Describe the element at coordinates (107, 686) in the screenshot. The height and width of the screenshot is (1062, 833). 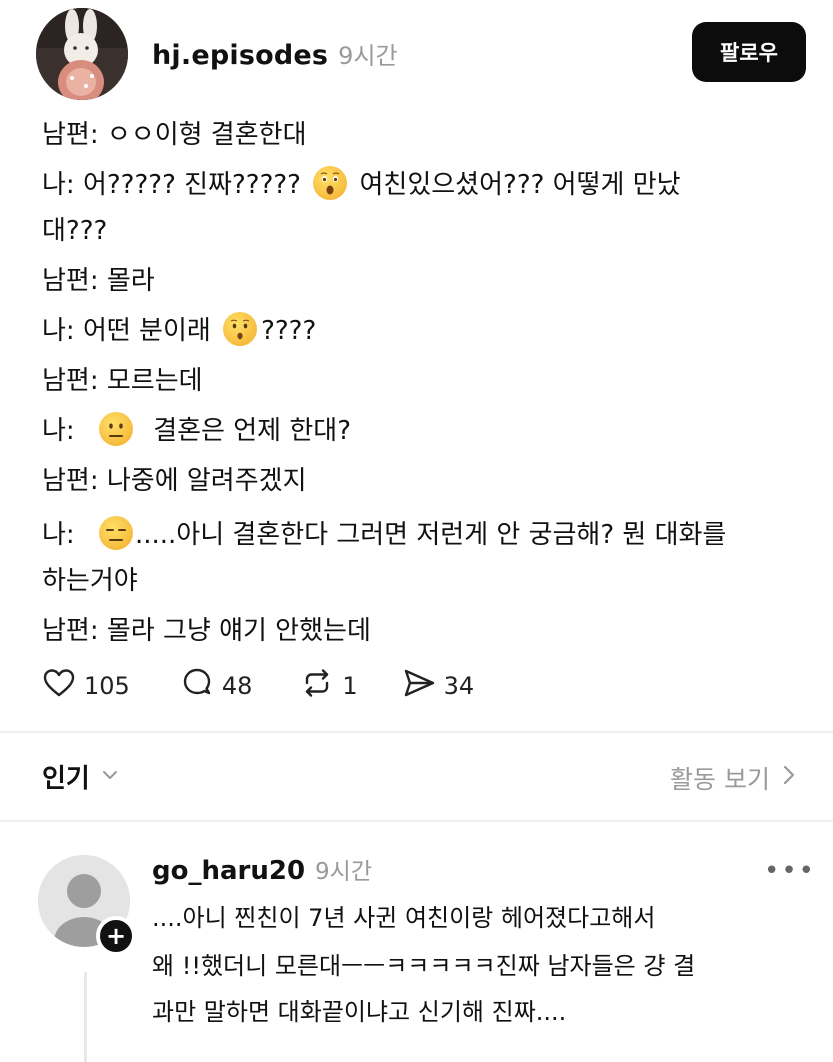
I see `like-count: 105` at that location.